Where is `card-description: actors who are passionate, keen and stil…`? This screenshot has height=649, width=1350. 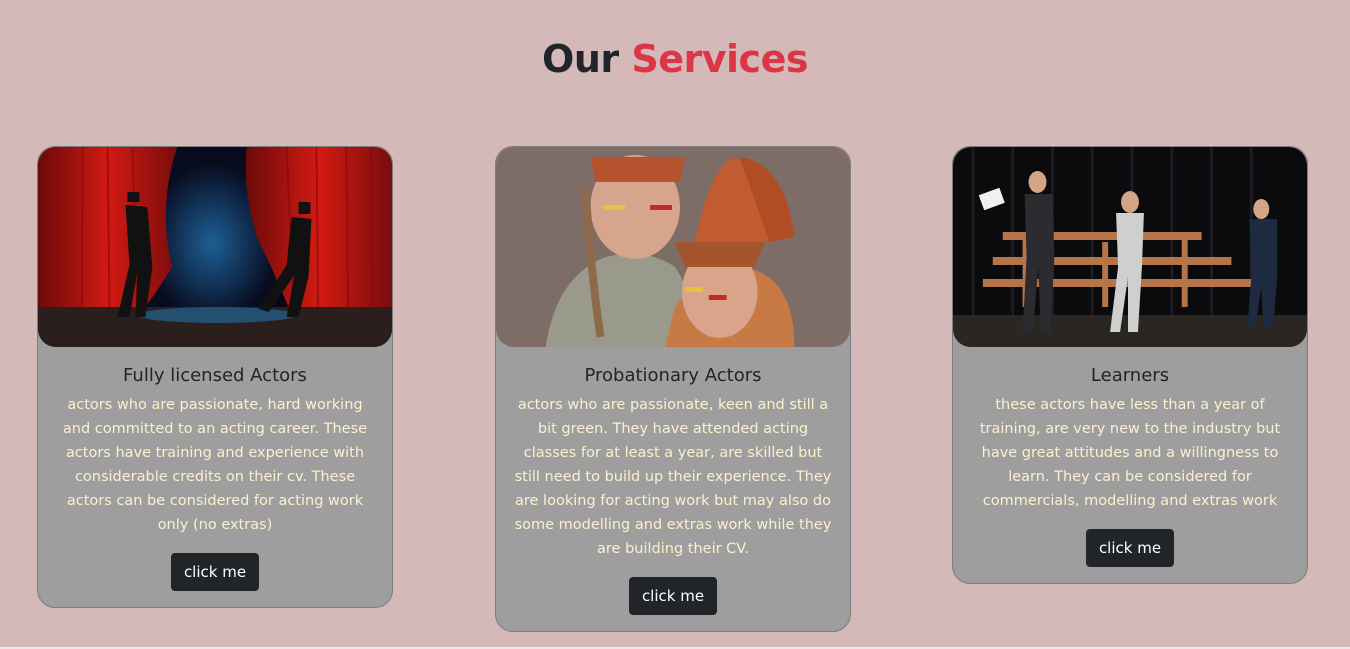
card-description: actors who are passionate, keen and stil… is located at coordinates (673, 477).